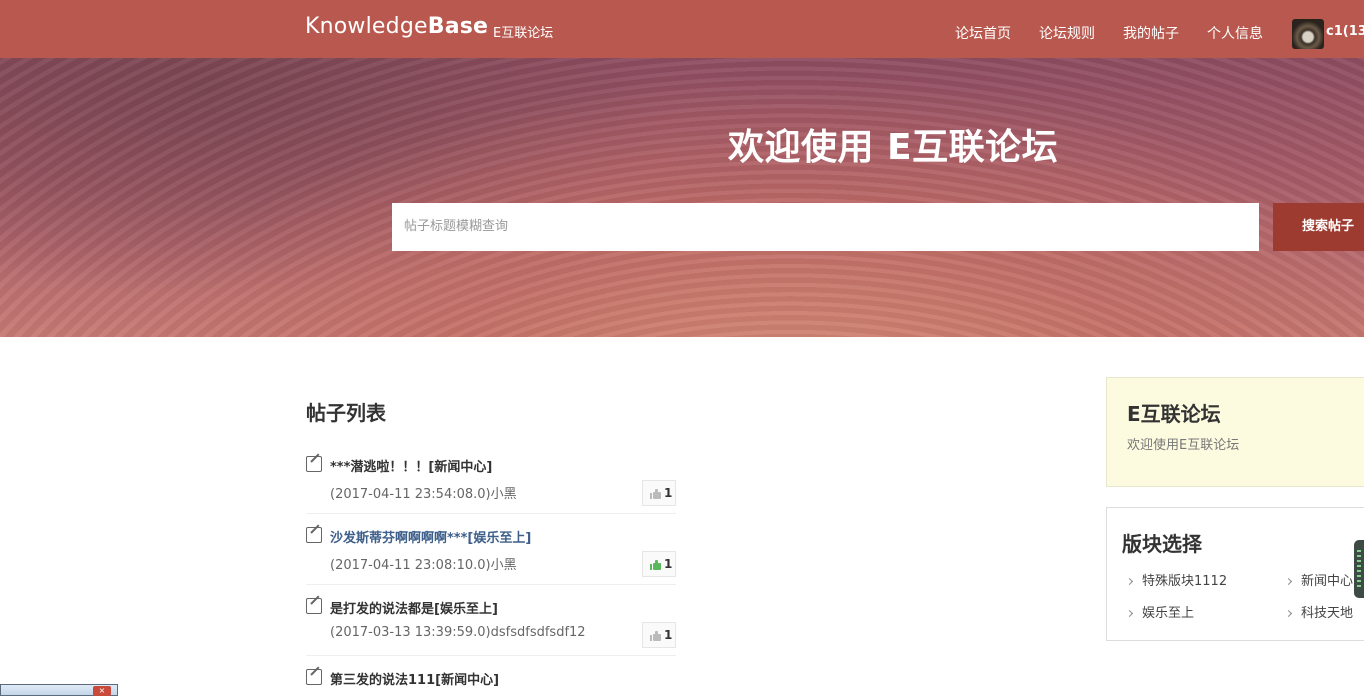 The height and width of the screenshot is (696, 1364). Describe the element at coordinates (423, 494) in the screenshot. I see `post-meta: (2017-04-11 23:54:08.0)小黑` at that location.